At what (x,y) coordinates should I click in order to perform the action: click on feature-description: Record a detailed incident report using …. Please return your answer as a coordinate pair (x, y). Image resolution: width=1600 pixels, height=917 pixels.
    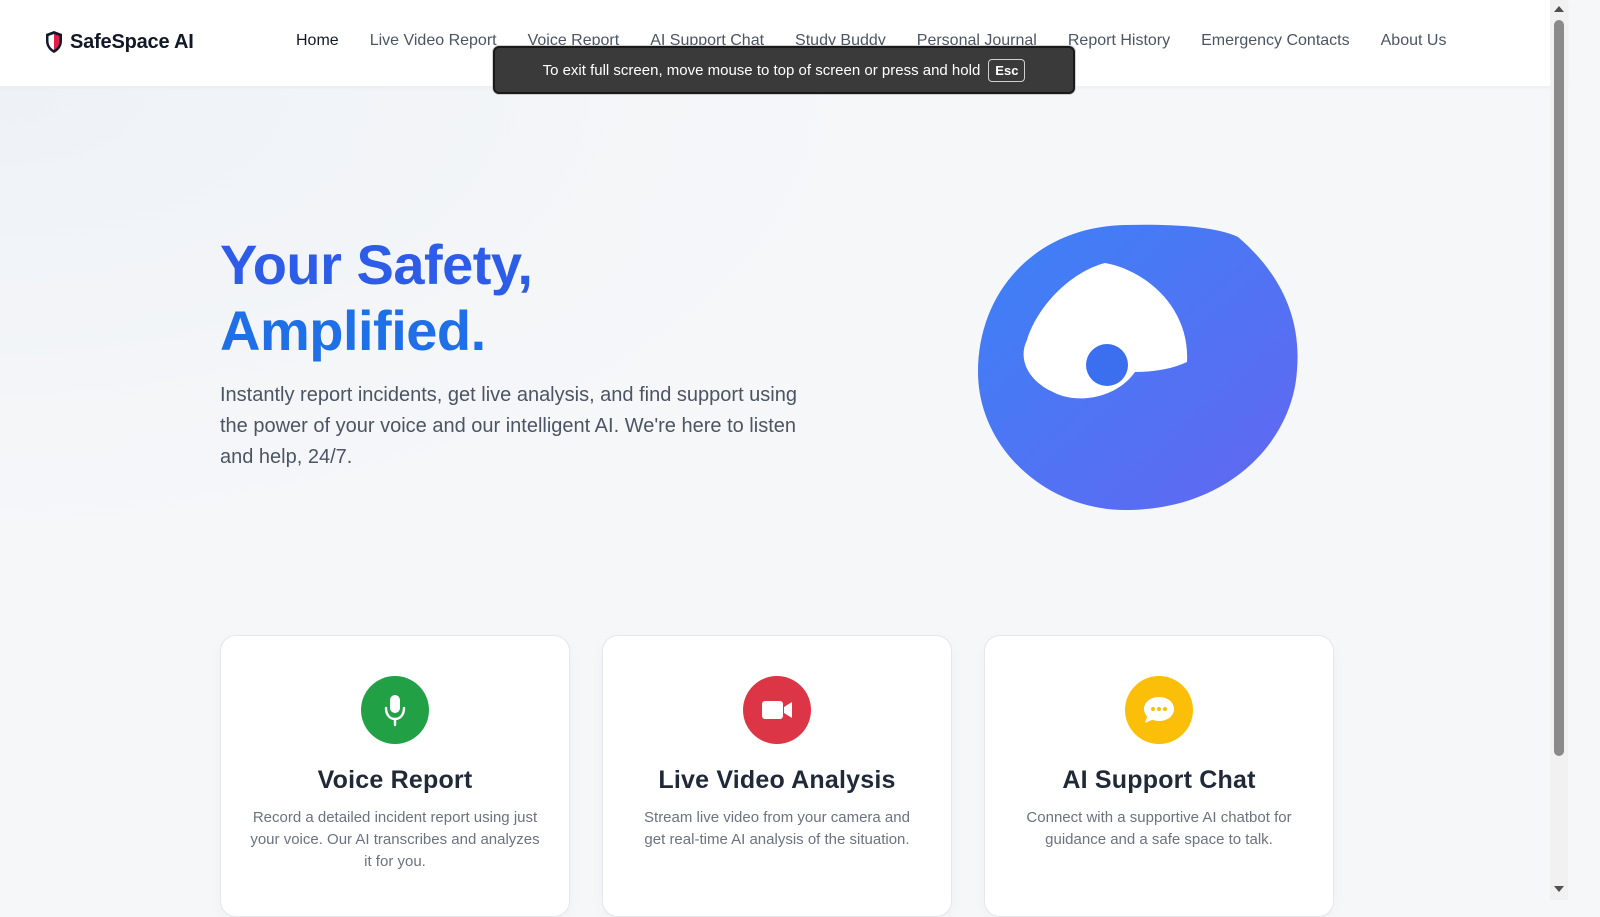
    Looking at the image, I should click on (395, 839).